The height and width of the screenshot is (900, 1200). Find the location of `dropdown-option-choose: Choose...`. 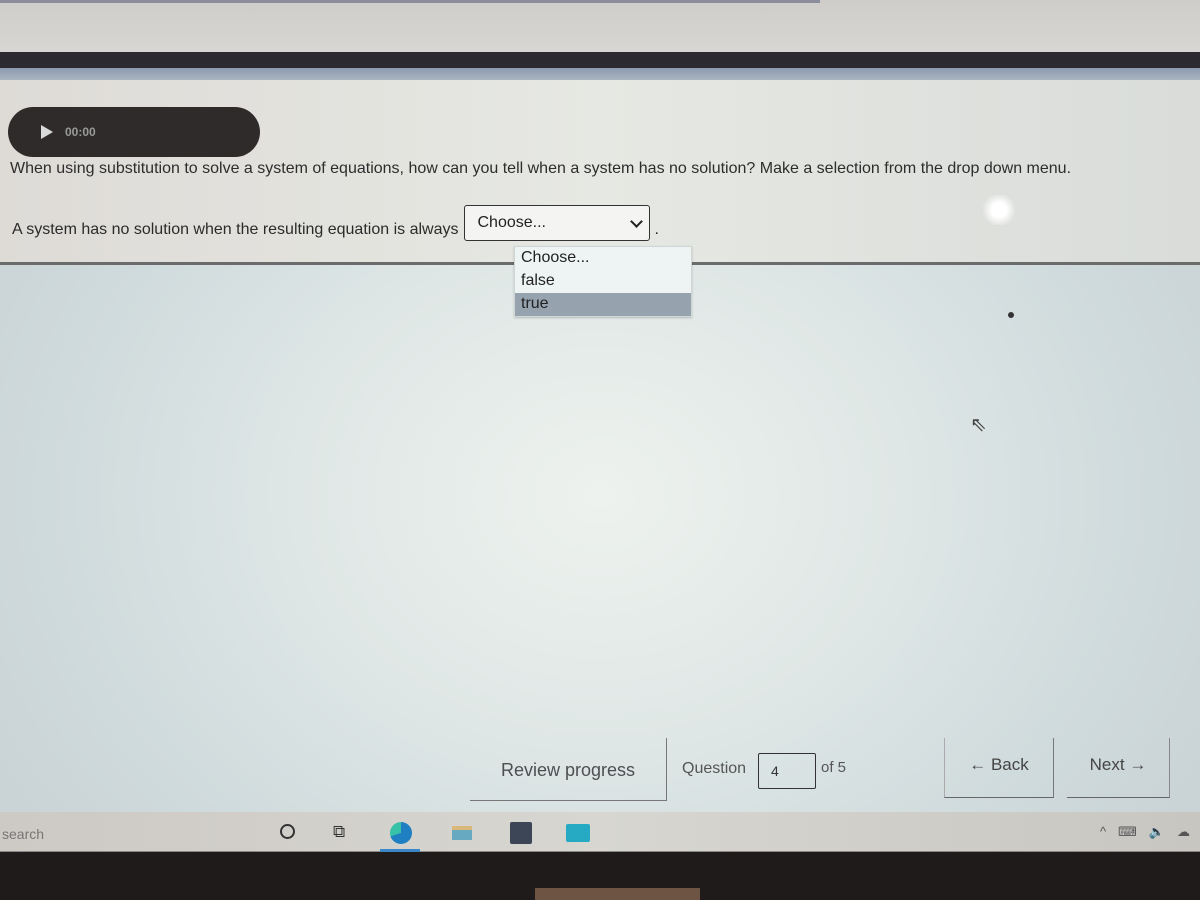

dropdown-option-choose: Choose... is located at coordinates (603, 258).